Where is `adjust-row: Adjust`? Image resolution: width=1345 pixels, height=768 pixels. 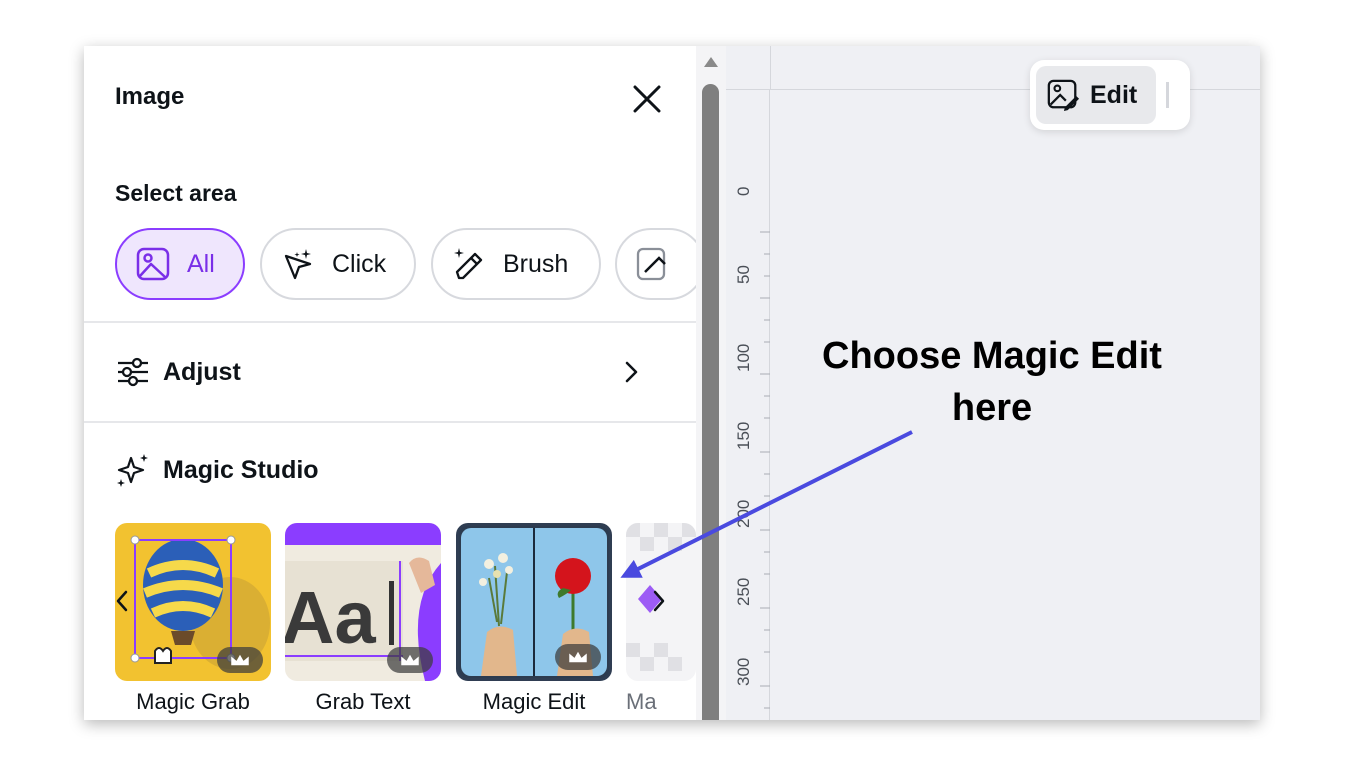 adjust-row: Adjust is located at coordinates (380, 372).